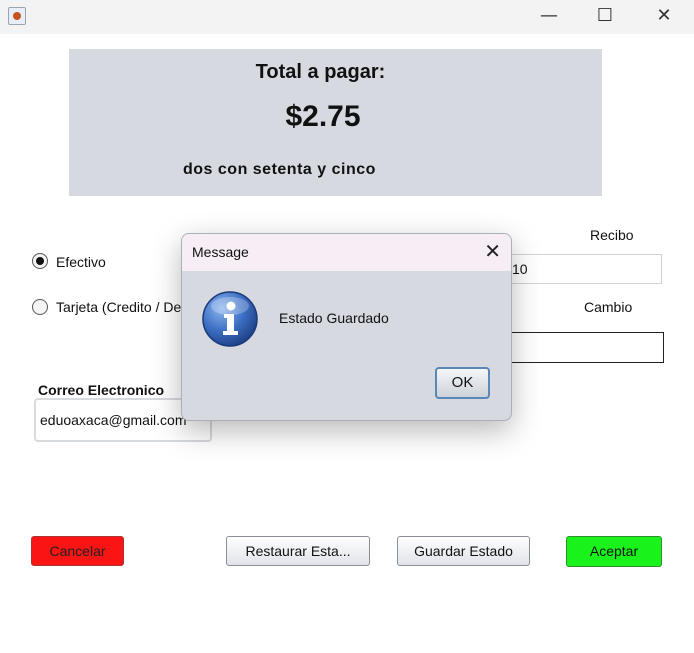 Image resolution: width=694 pixels, height=653 pixels. What do you see at coordinates (40, 261) in the screenshot?
I see `cash-radio` at bounding box center [40, 261].